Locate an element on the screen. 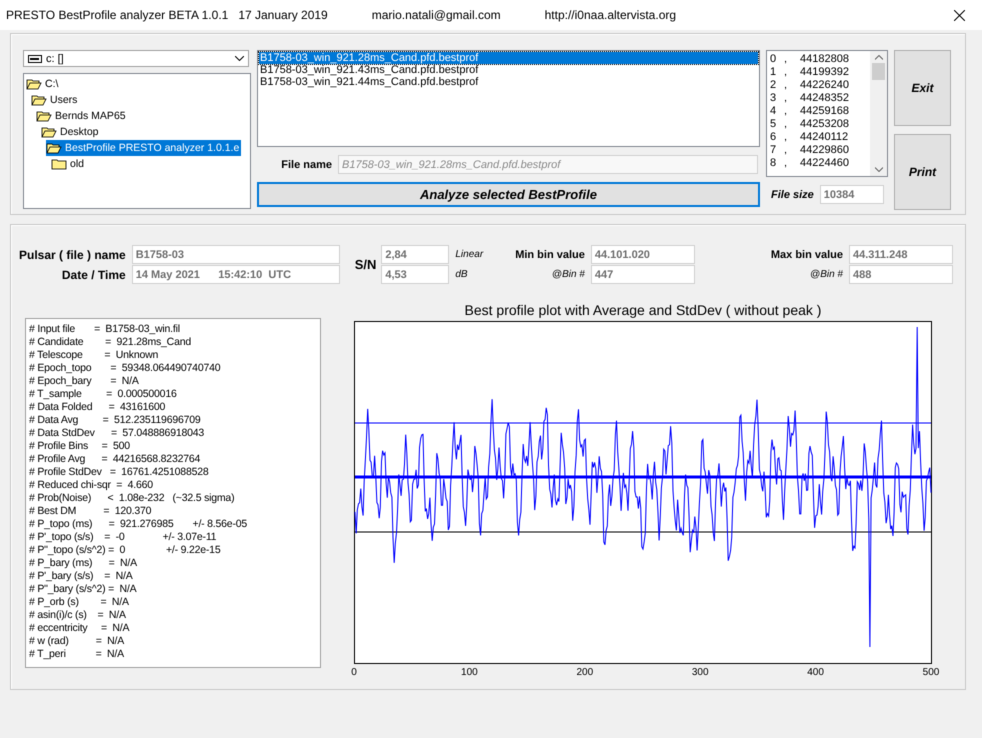  info-line: # w (rad) = N/A is located at coordinates (77, 641).